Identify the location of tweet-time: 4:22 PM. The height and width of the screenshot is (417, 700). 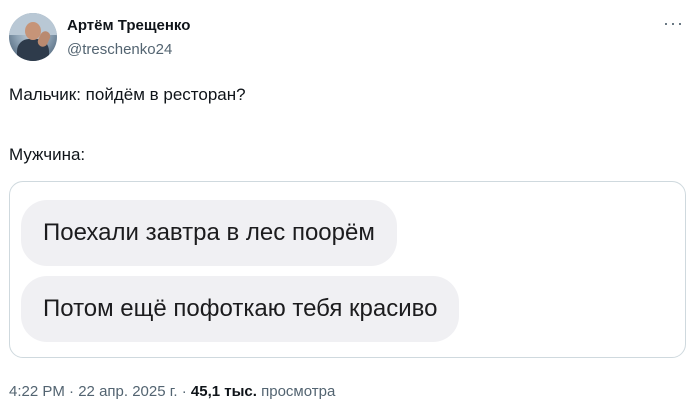
(37, 391).